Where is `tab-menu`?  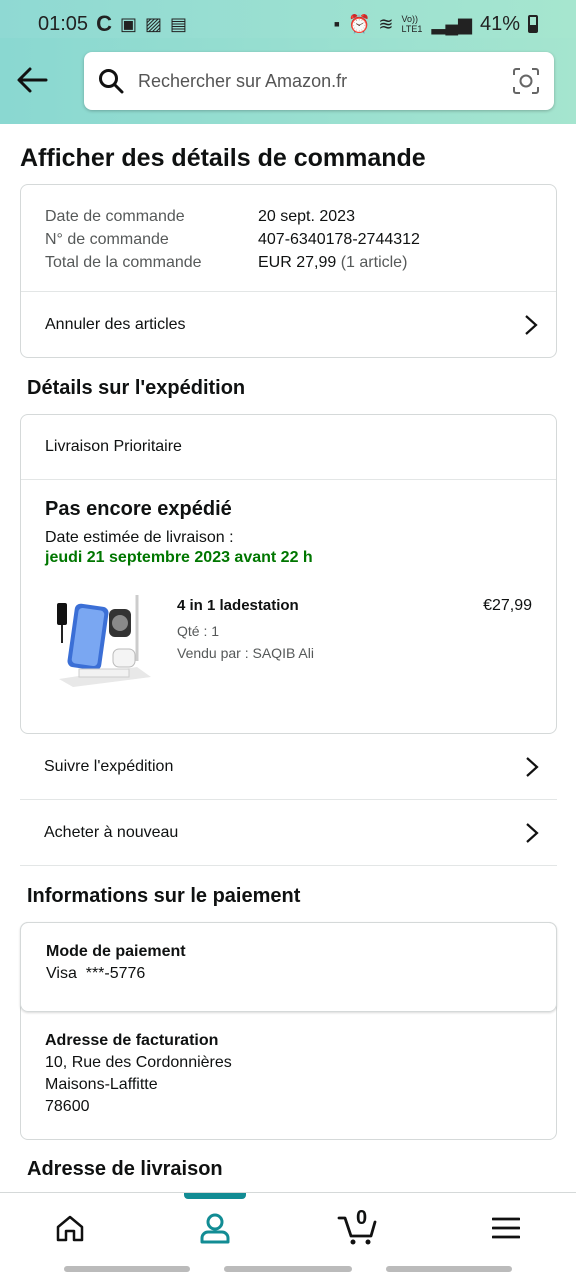 tab-menu is located at coordinates (506, 1228).